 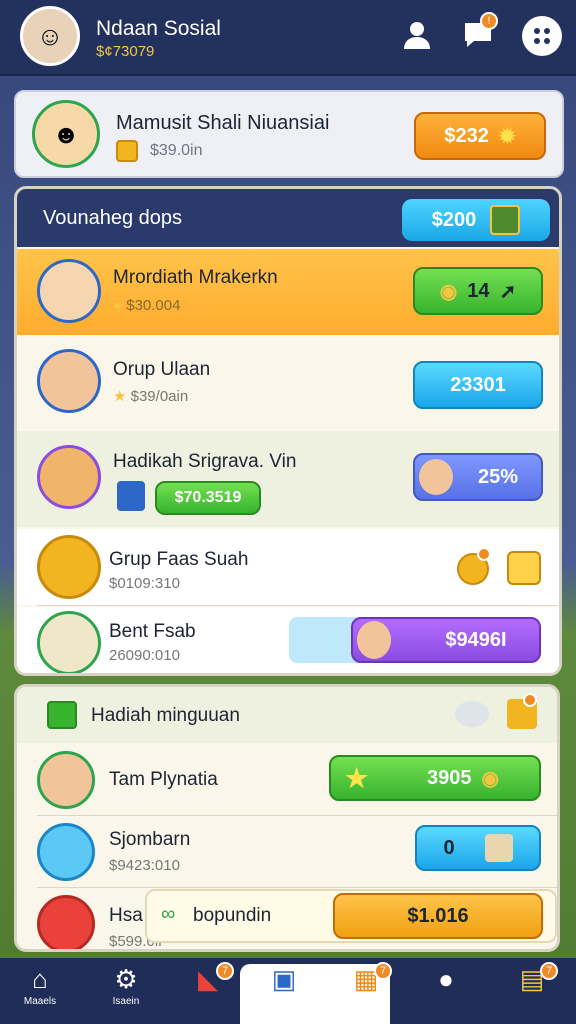 I want to click on row-title: Tam Plynatia, so click(x=163, y=779).